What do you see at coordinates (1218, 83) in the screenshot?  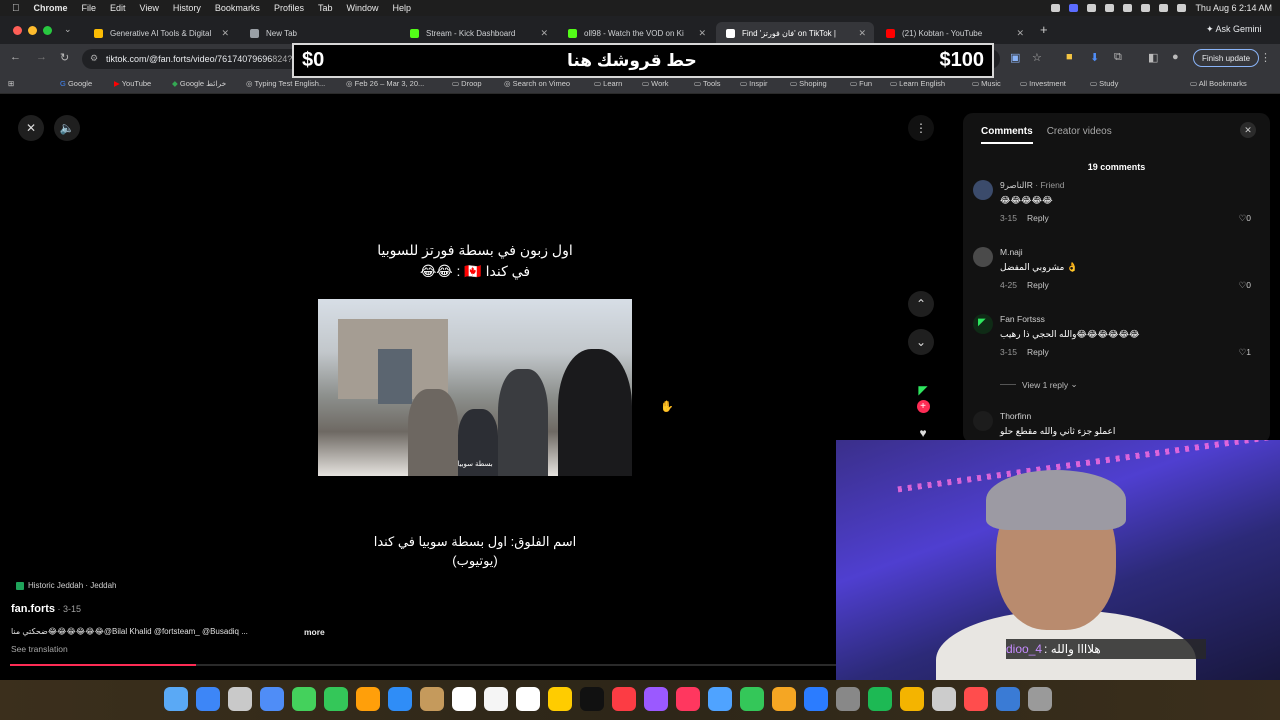 I see `all-bookmarks-folder: ▭ All Bookmarks` at bounding box center [1218, 83].